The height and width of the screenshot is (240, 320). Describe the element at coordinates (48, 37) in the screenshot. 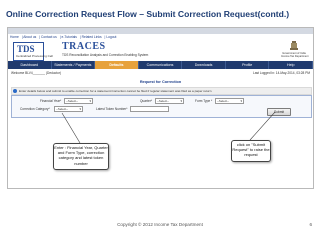

I see `link-contact-us: | Contact us` at that location.